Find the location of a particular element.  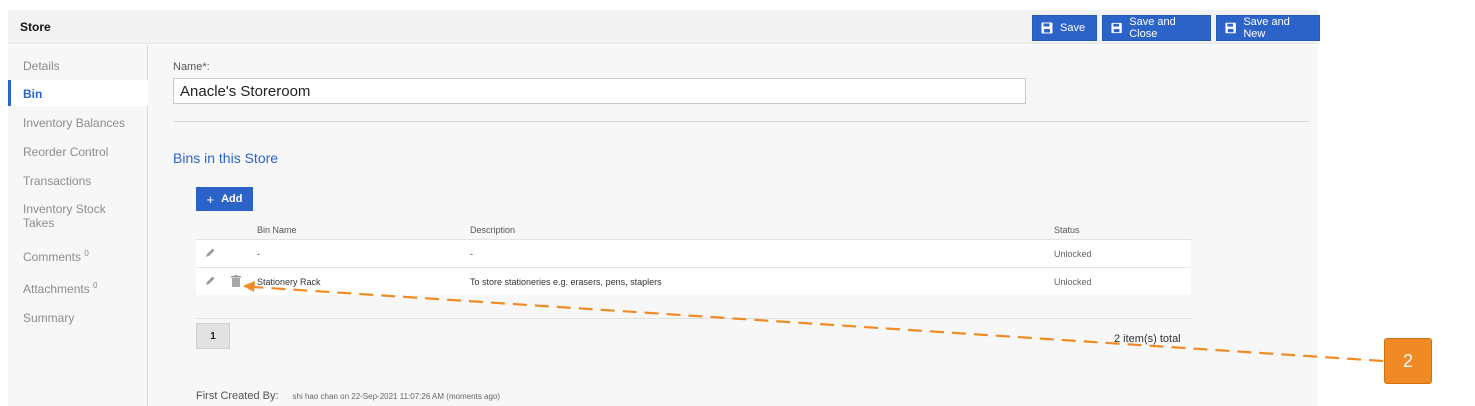

save-and-close-button: Save and Close is located at coordinates (1156, 28).